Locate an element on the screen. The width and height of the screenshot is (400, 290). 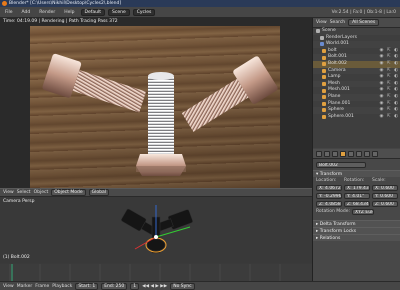
scene-tab-icon is located at coordinates (327, 153).